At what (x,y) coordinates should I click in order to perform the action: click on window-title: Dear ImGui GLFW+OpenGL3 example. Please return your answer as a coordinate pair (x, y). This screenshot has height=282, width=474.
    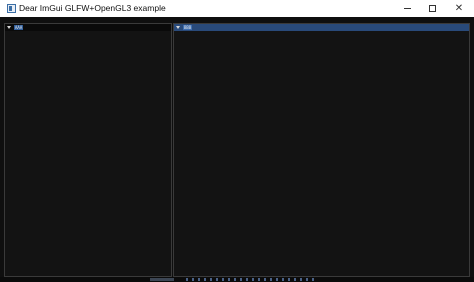
    Looking at the image, I should click on (92, 8).